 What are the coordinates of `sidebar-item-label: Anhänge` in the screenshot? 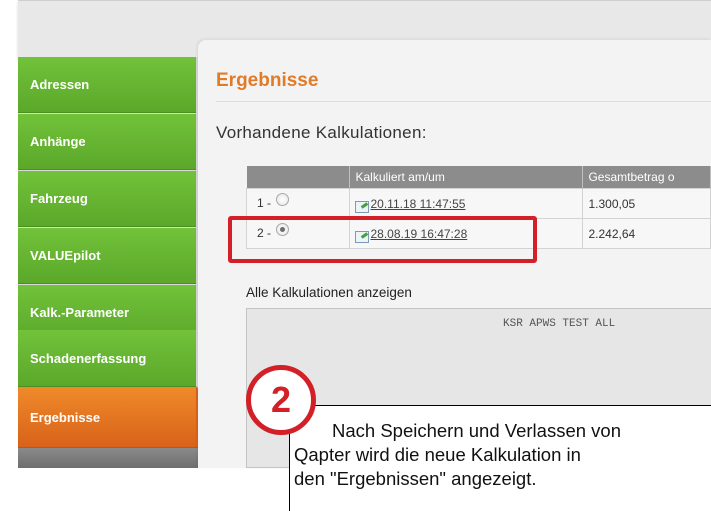 It's located at (58, 141).